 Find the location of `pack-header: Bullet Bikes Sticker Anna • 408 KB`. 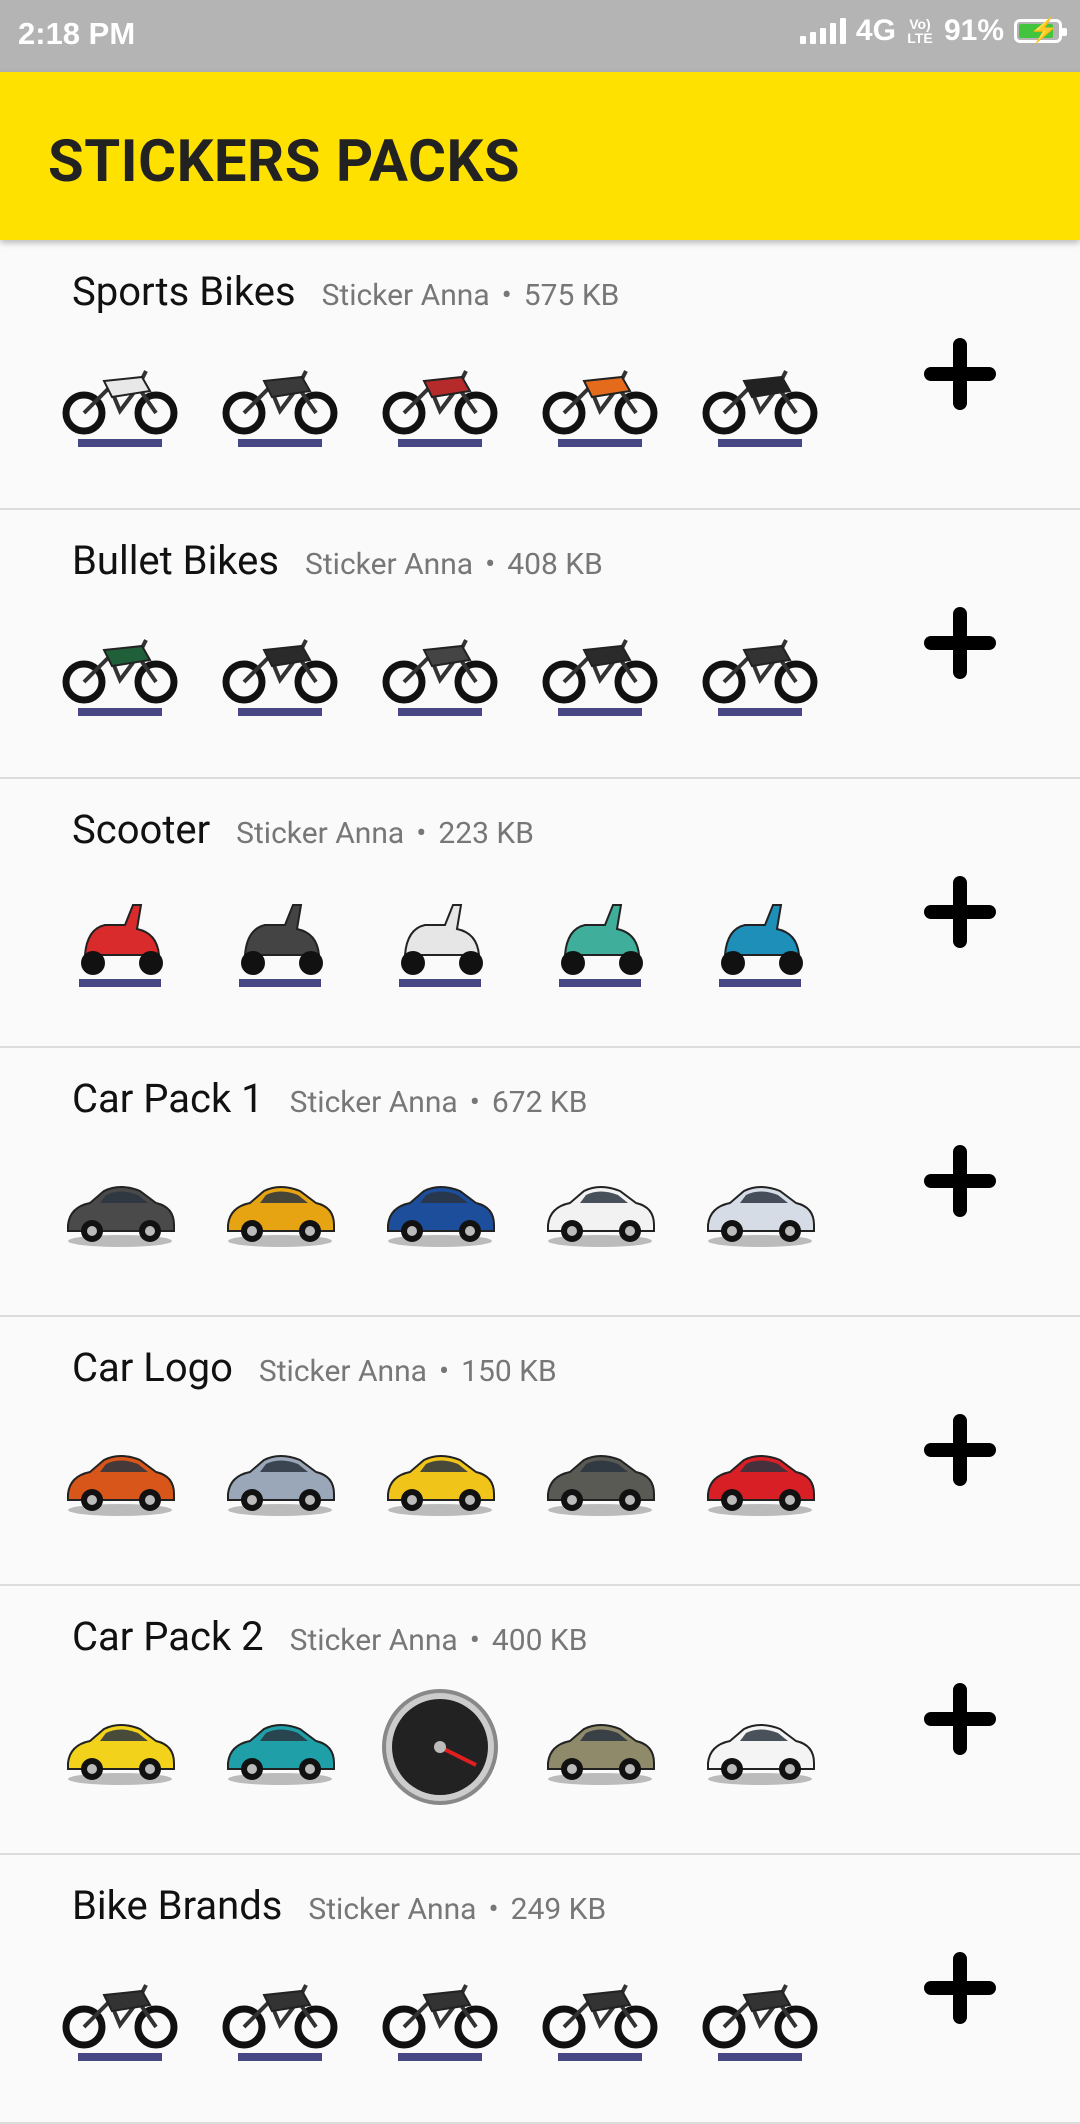

pack-header: Bullet Bikes Sticker Anna • 408 KB is located at coordinates (337, 560).